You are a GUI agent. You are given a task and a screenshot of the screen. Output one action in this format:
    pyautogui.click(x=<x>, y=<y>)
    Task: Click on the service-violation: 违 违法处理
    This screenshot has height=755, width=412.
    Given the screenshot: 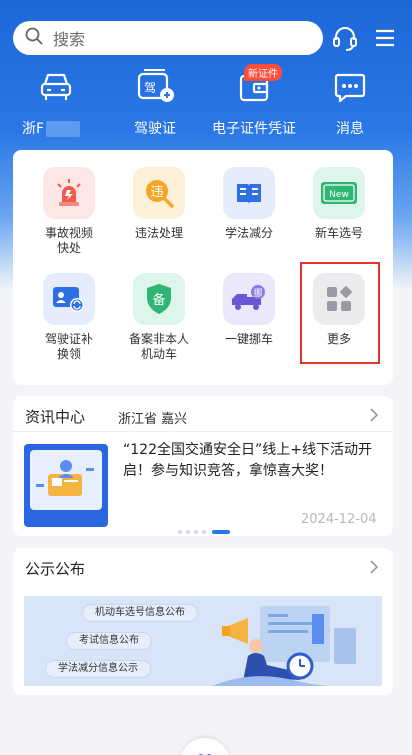 What is the action you would take?
    pyautogui.click(x=159, y=204)
    